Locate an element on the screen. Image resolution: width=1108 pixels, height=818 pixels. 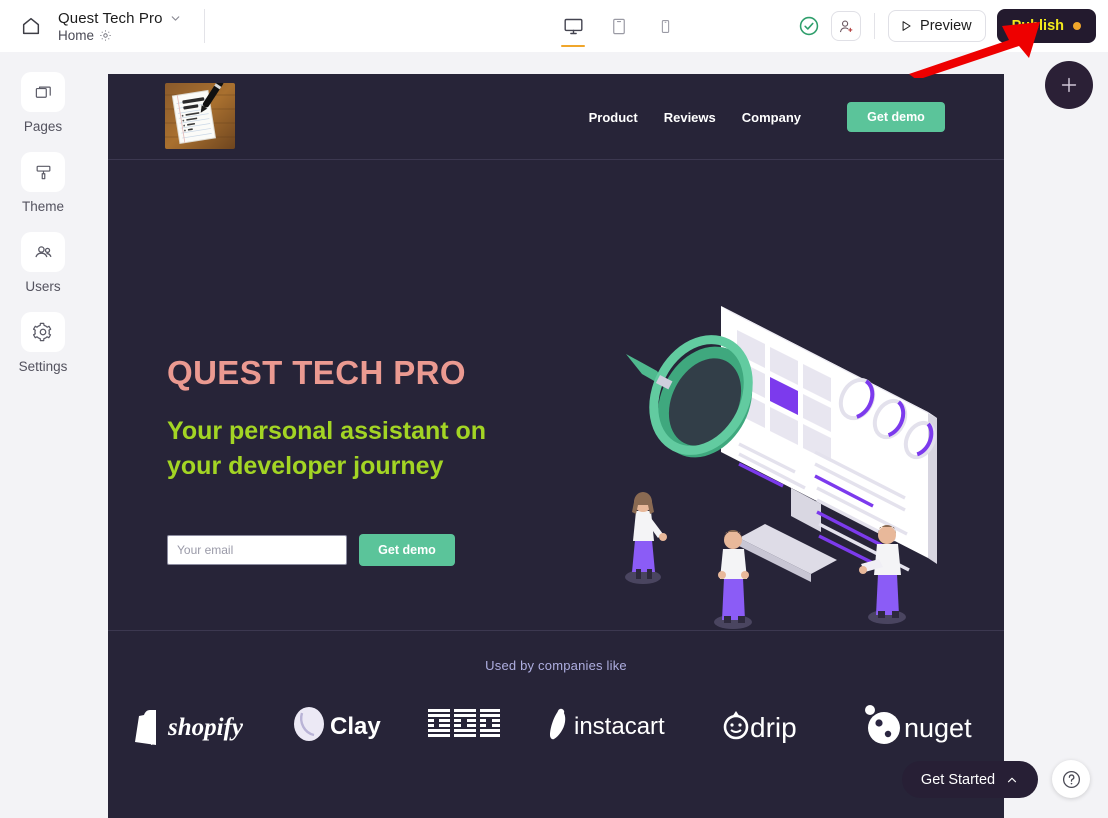
site-header: Product Reviews Company Get demo is located at coordinates (556, 117).